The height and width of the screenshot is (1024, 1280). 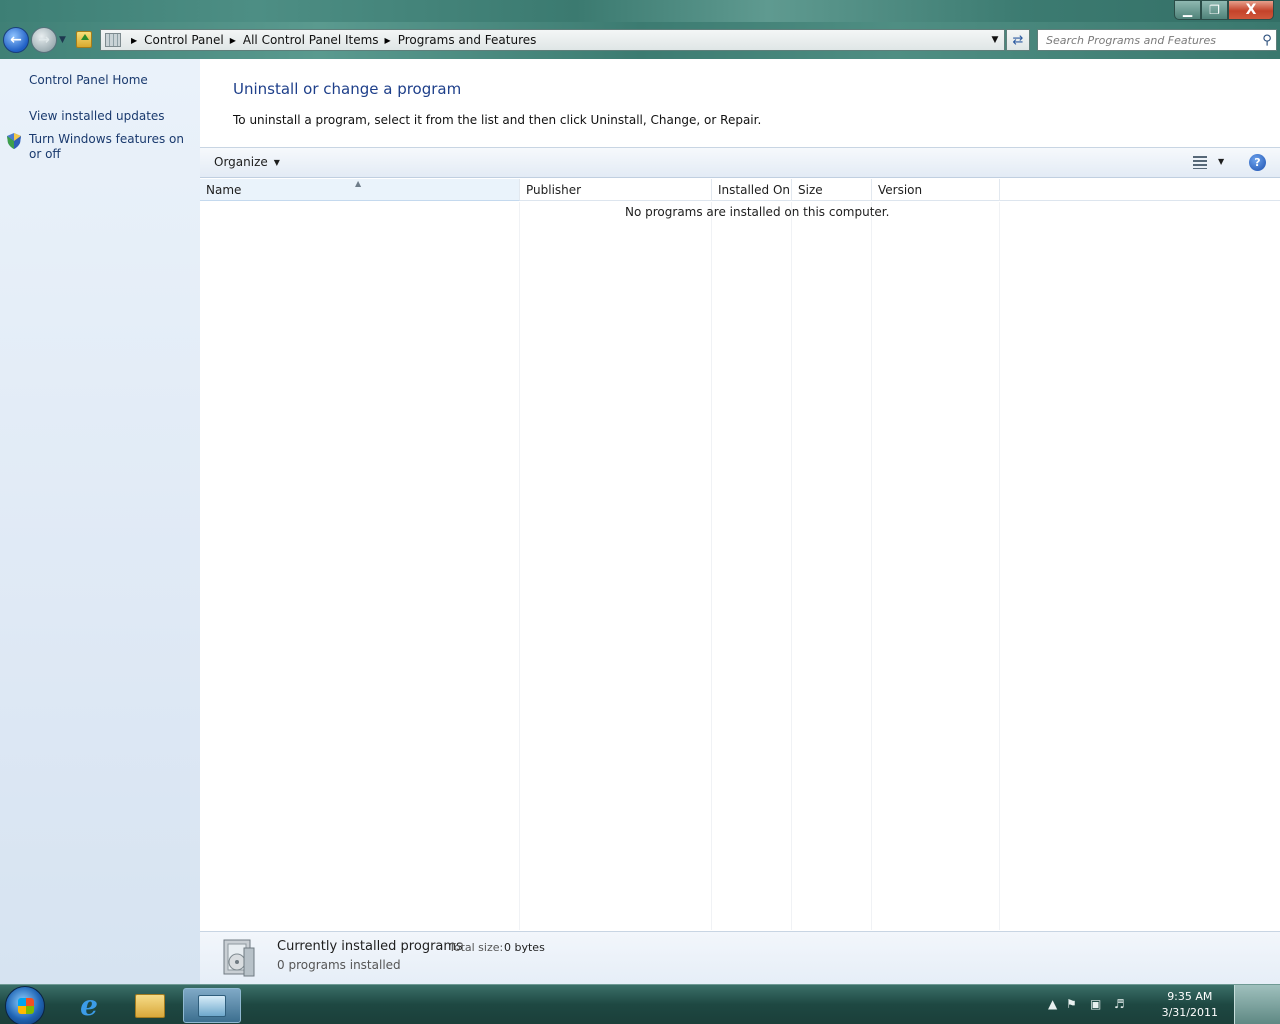 What do you see at coordinates (1257, 162) in the screenshot?
I see `help-icon: ?` at bounding box center [1257, 162].